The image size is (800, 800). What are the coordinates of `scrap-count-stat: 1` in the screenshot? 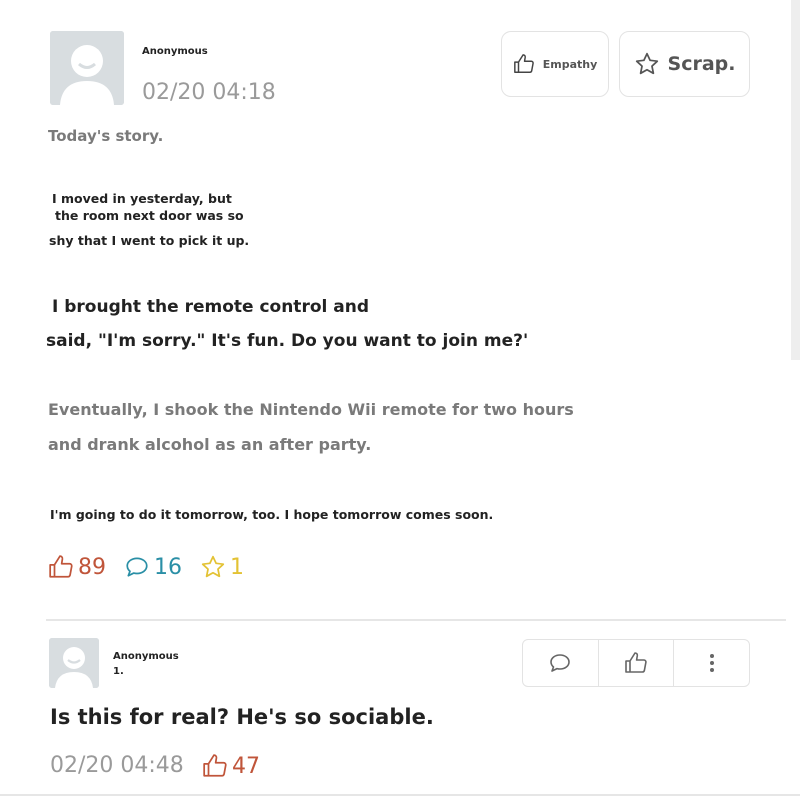 It's located at (222, 567).